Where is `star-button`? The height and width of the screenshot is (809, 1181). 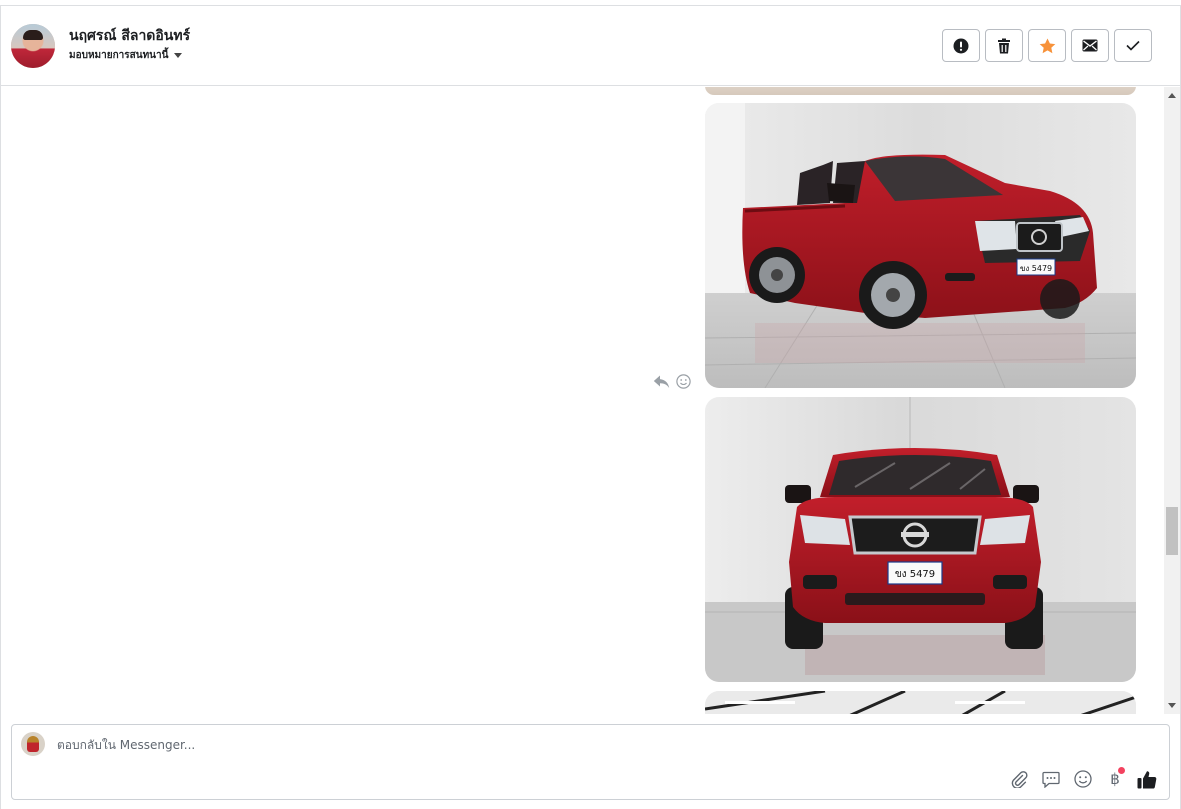
star-button is located at coordinates (1047, 45).